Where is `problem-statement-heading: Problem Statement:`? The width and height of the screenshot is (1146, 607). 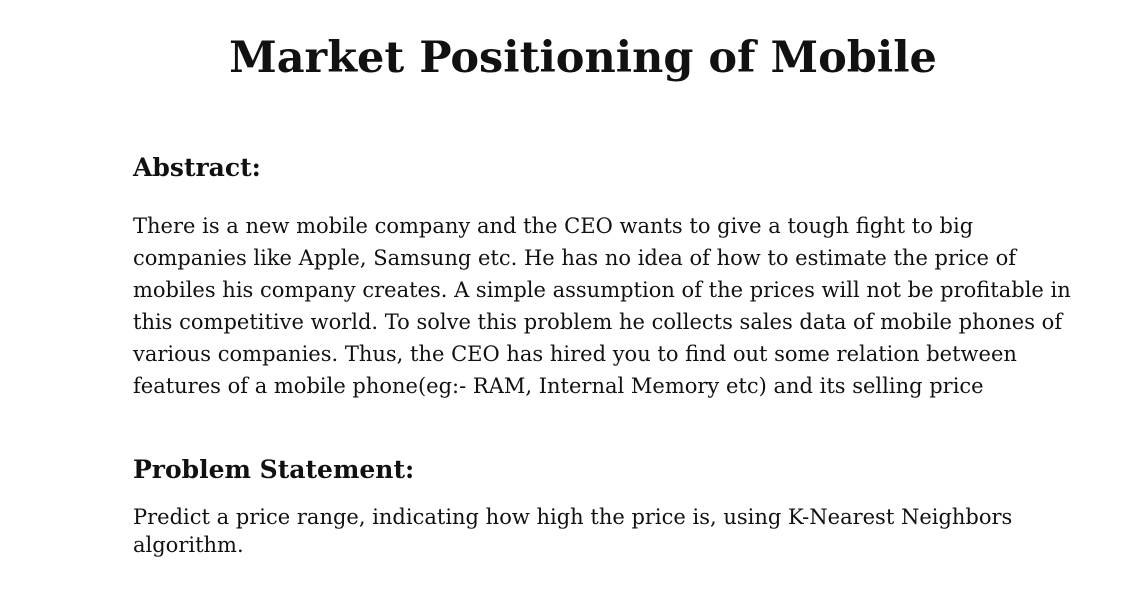
problem-statement-heading: Problem Statement: is located at coordinates (274, 469).